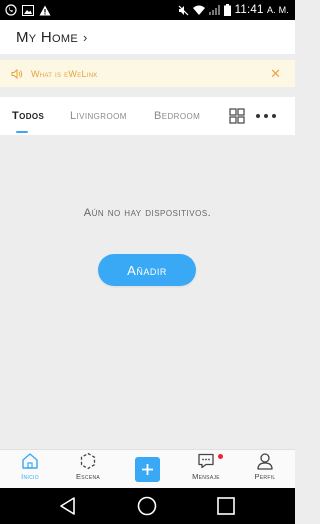 This screenshot has width=320, height=524. Describe the element at coordinates (147, 73) in the screenshot. I see `notice-banner: What is eWeLink ✕` at that location.